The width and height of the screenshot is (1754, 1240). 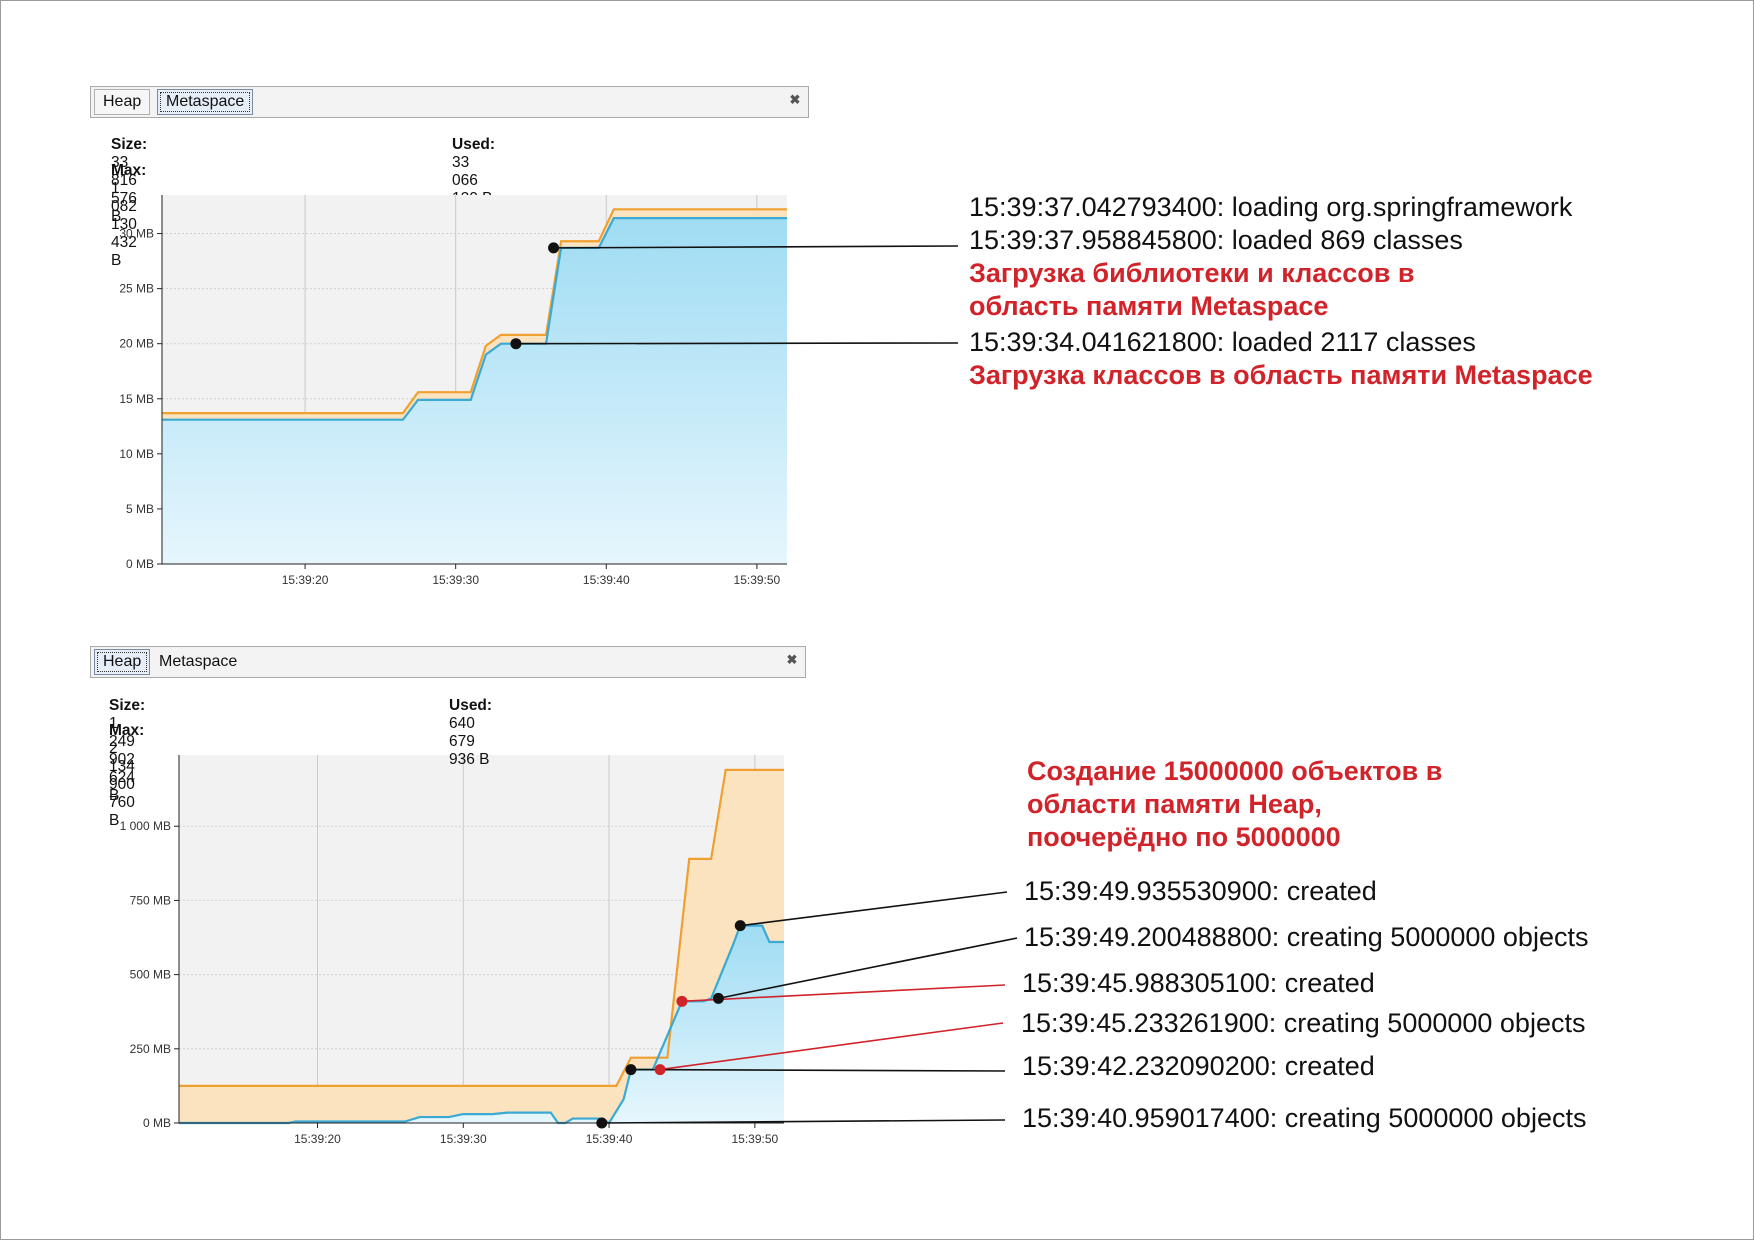 What do you see at coordinates (469, 741) in the screenshot?
I see `used-value: 640 679 936 B` at bounding box center [469, 741].